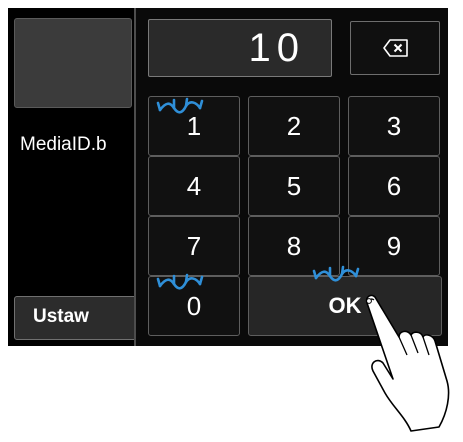  Describe the element at coordinates (73, 63) in the screenshot. I see `background-preview-panel` at that location.